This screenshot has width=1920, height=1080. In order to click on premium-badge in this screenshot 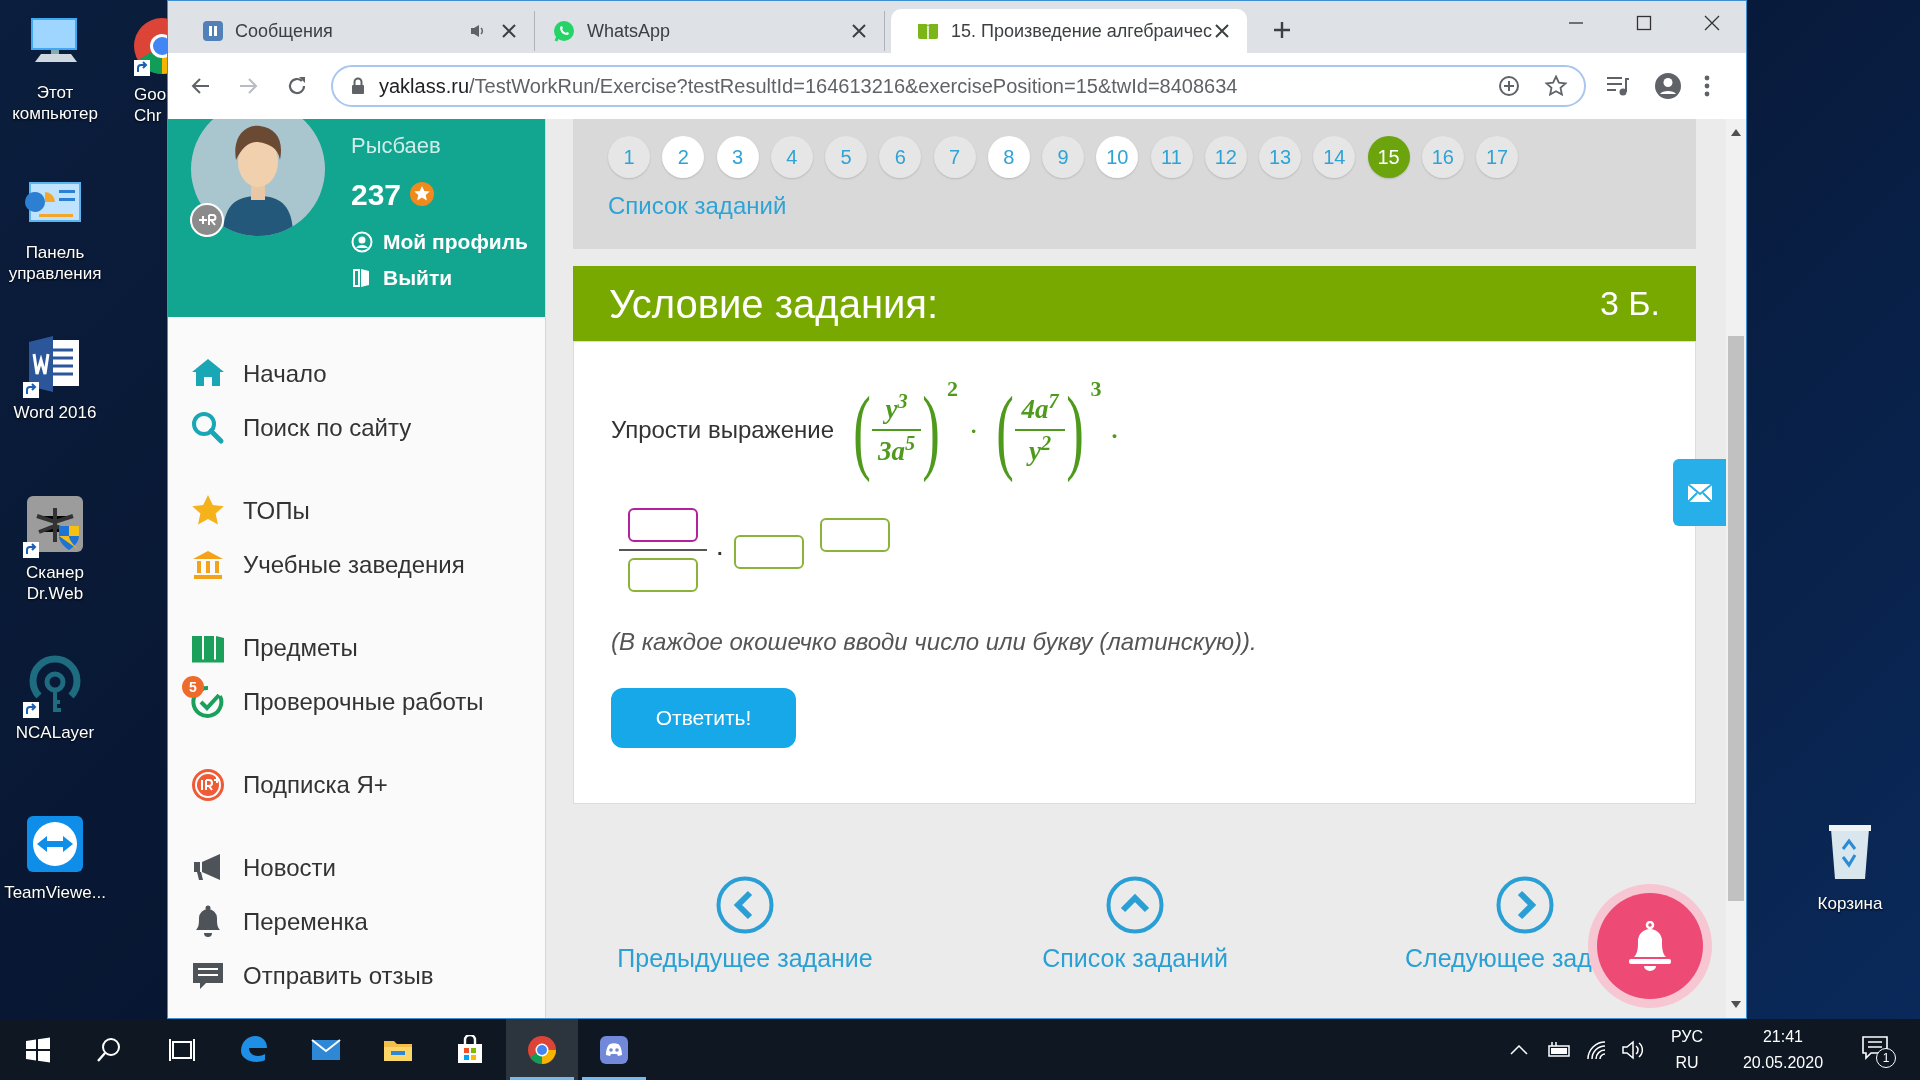, I will do `click(207, 220)`.